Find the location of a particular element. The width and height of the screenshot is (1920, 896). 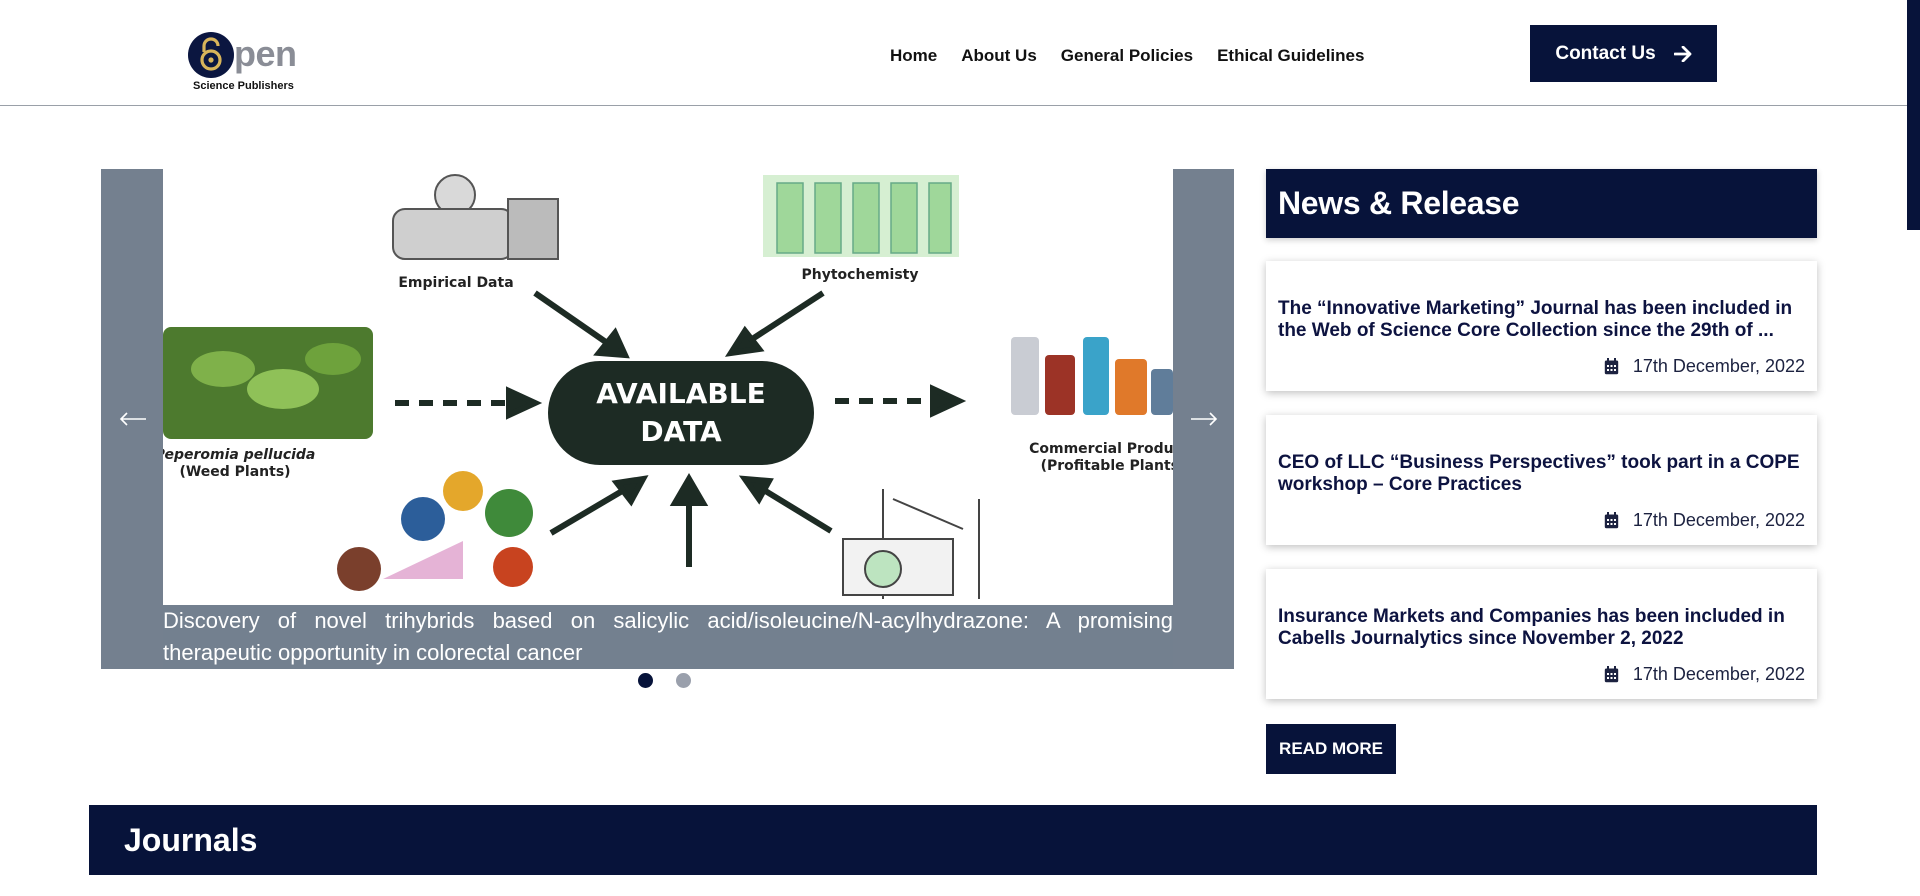

nav-about-us: About Us is located at coordinates (999, 56).